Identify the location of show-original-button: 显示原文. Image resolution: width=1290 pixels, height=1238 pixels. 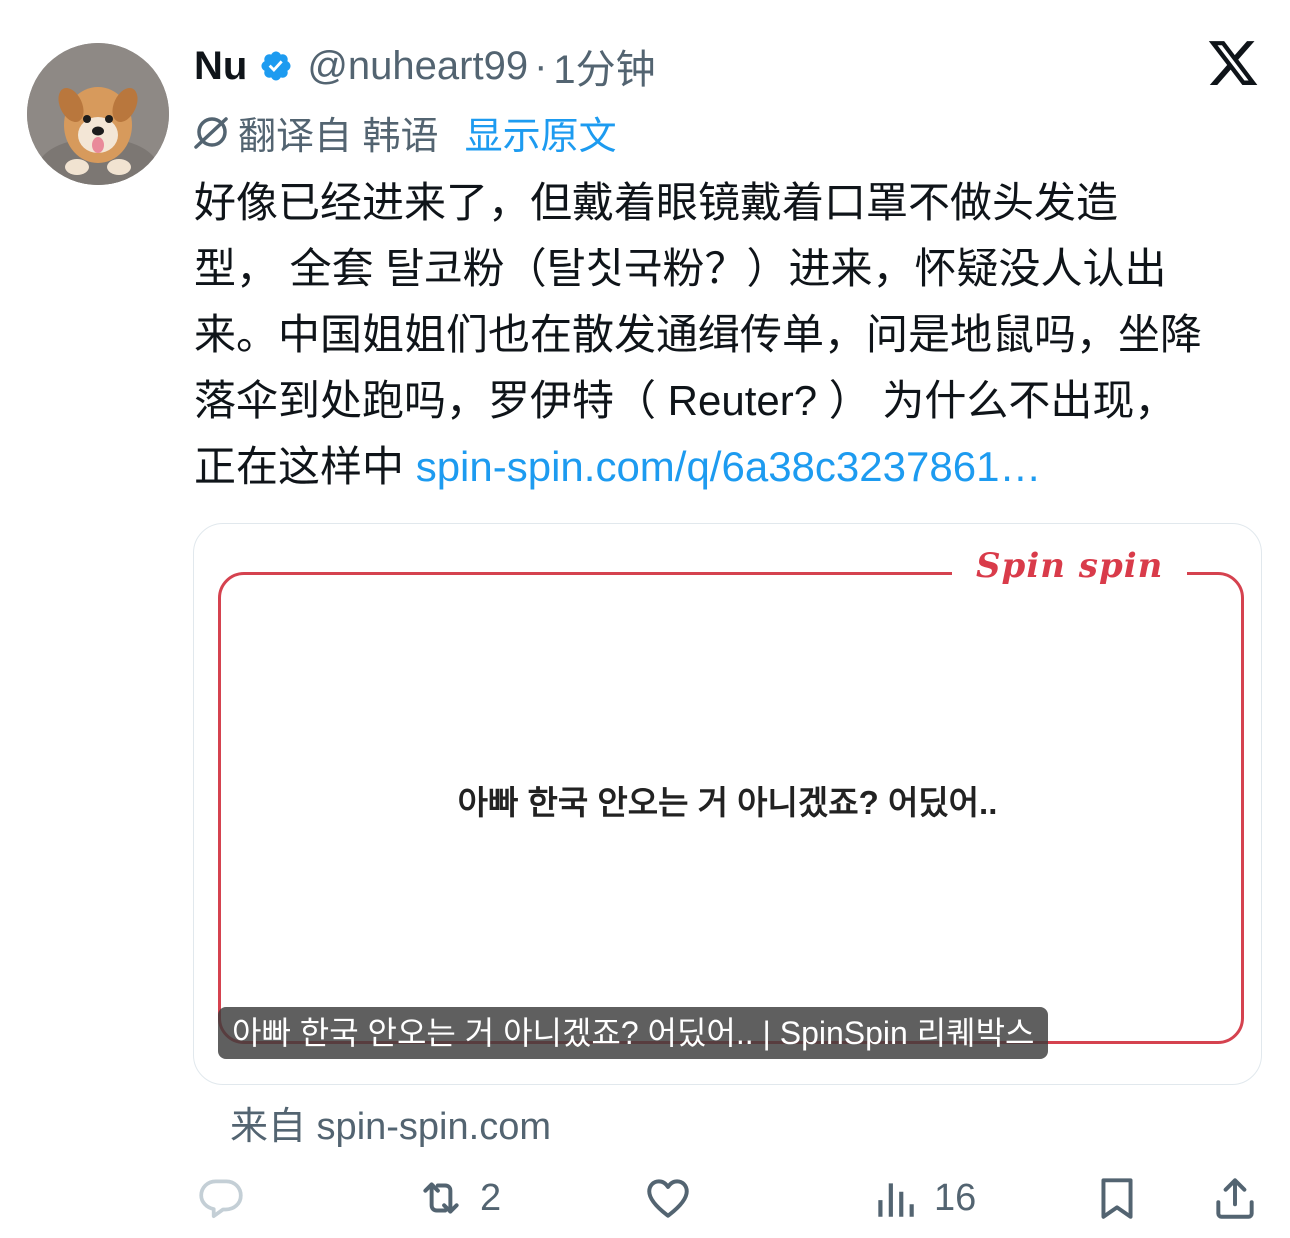
(541, 132).